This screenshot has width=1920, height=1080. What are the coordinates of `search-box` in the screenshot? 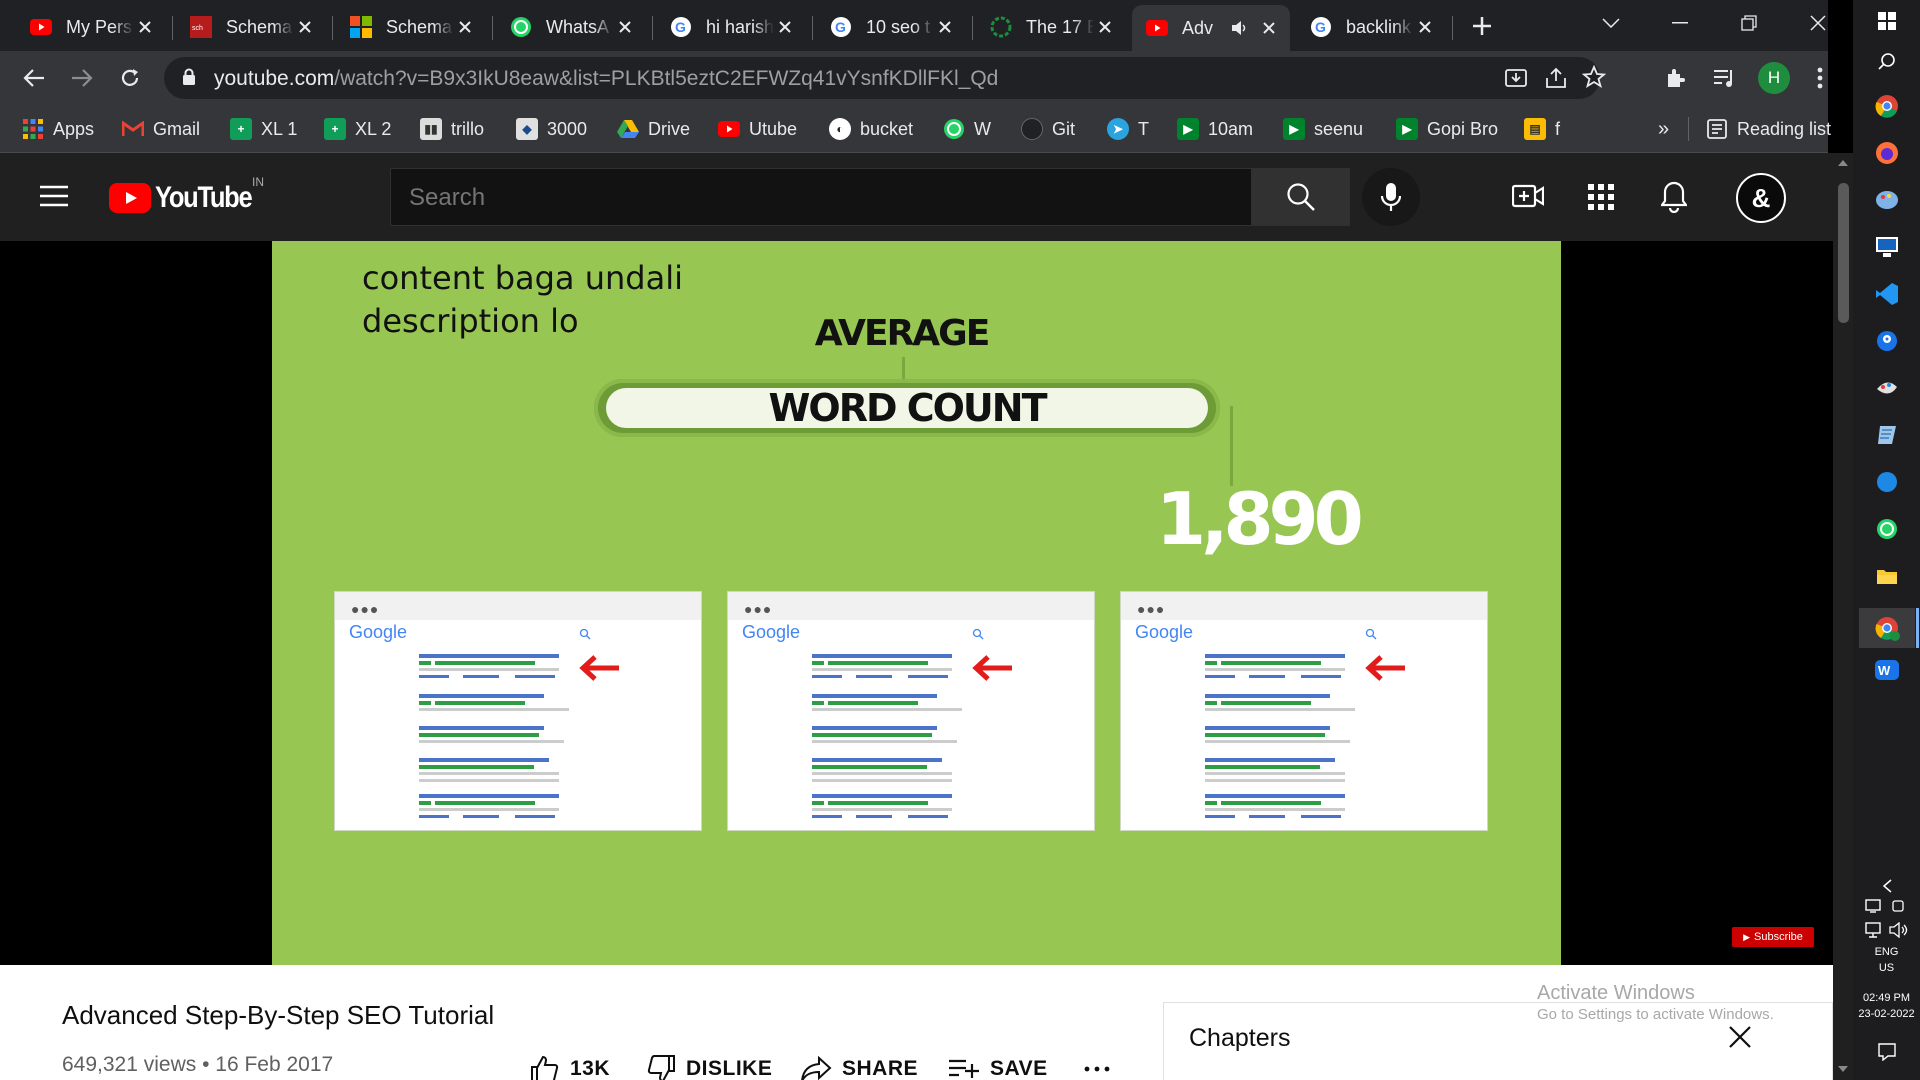 It's located at (821, 197).